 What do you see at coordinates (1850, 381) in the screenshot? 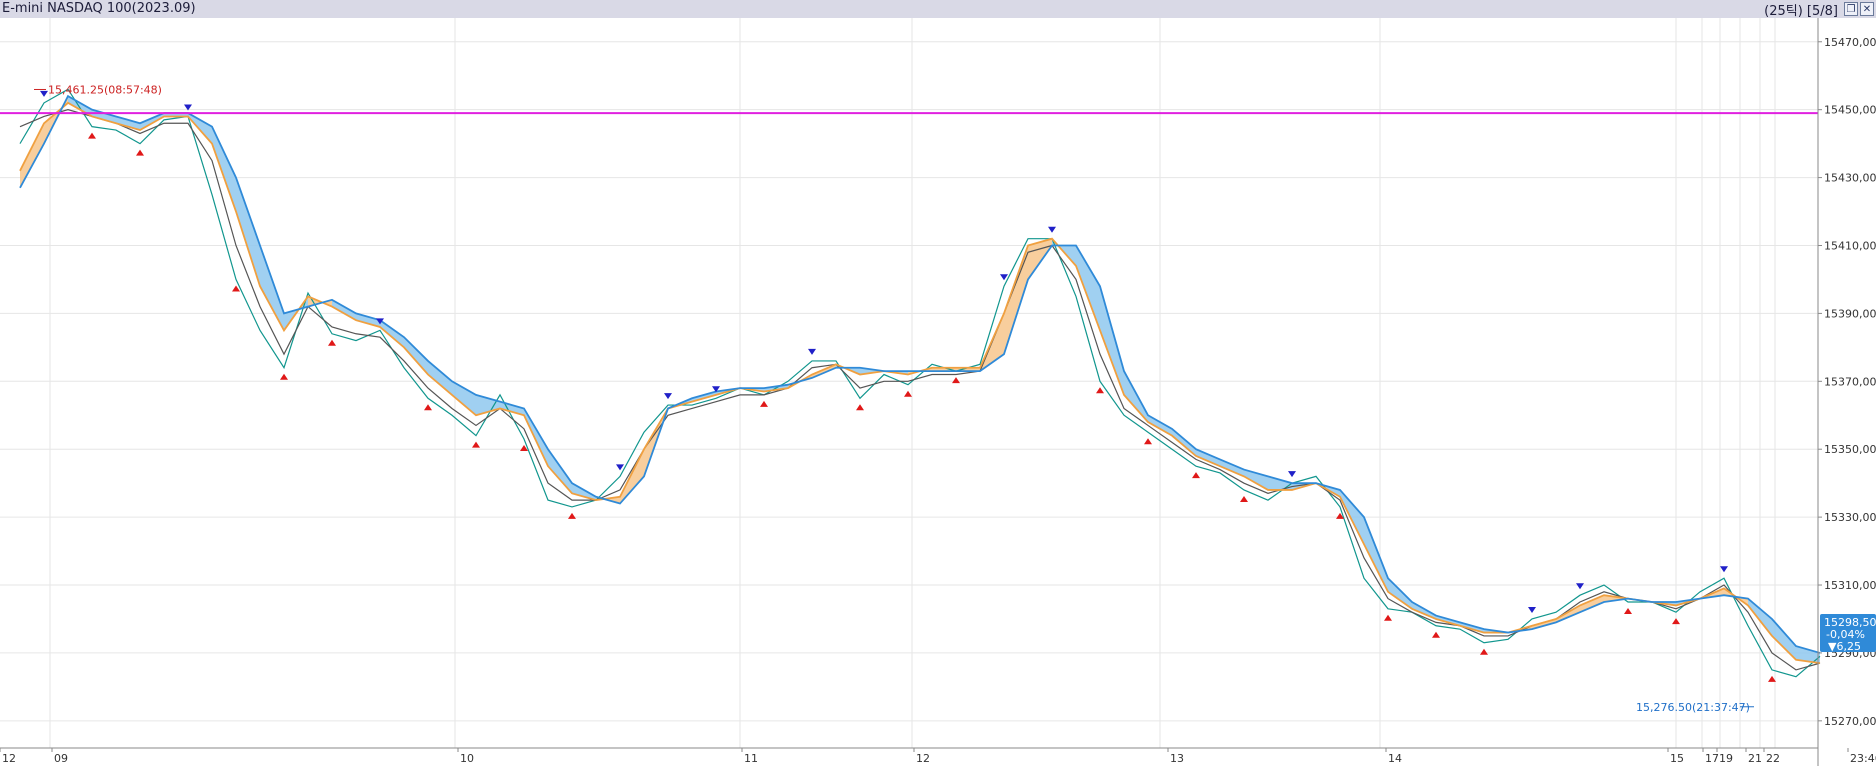
I see `y-tick-label: 15370,00` at bounding box center [1850, 381].